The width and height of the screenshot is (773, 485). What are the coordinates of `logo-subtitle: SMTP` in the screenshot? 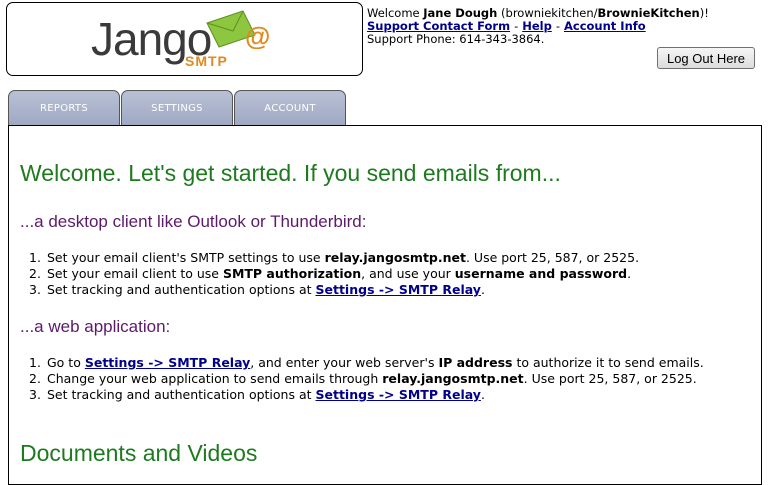 It's located at (206, 61).